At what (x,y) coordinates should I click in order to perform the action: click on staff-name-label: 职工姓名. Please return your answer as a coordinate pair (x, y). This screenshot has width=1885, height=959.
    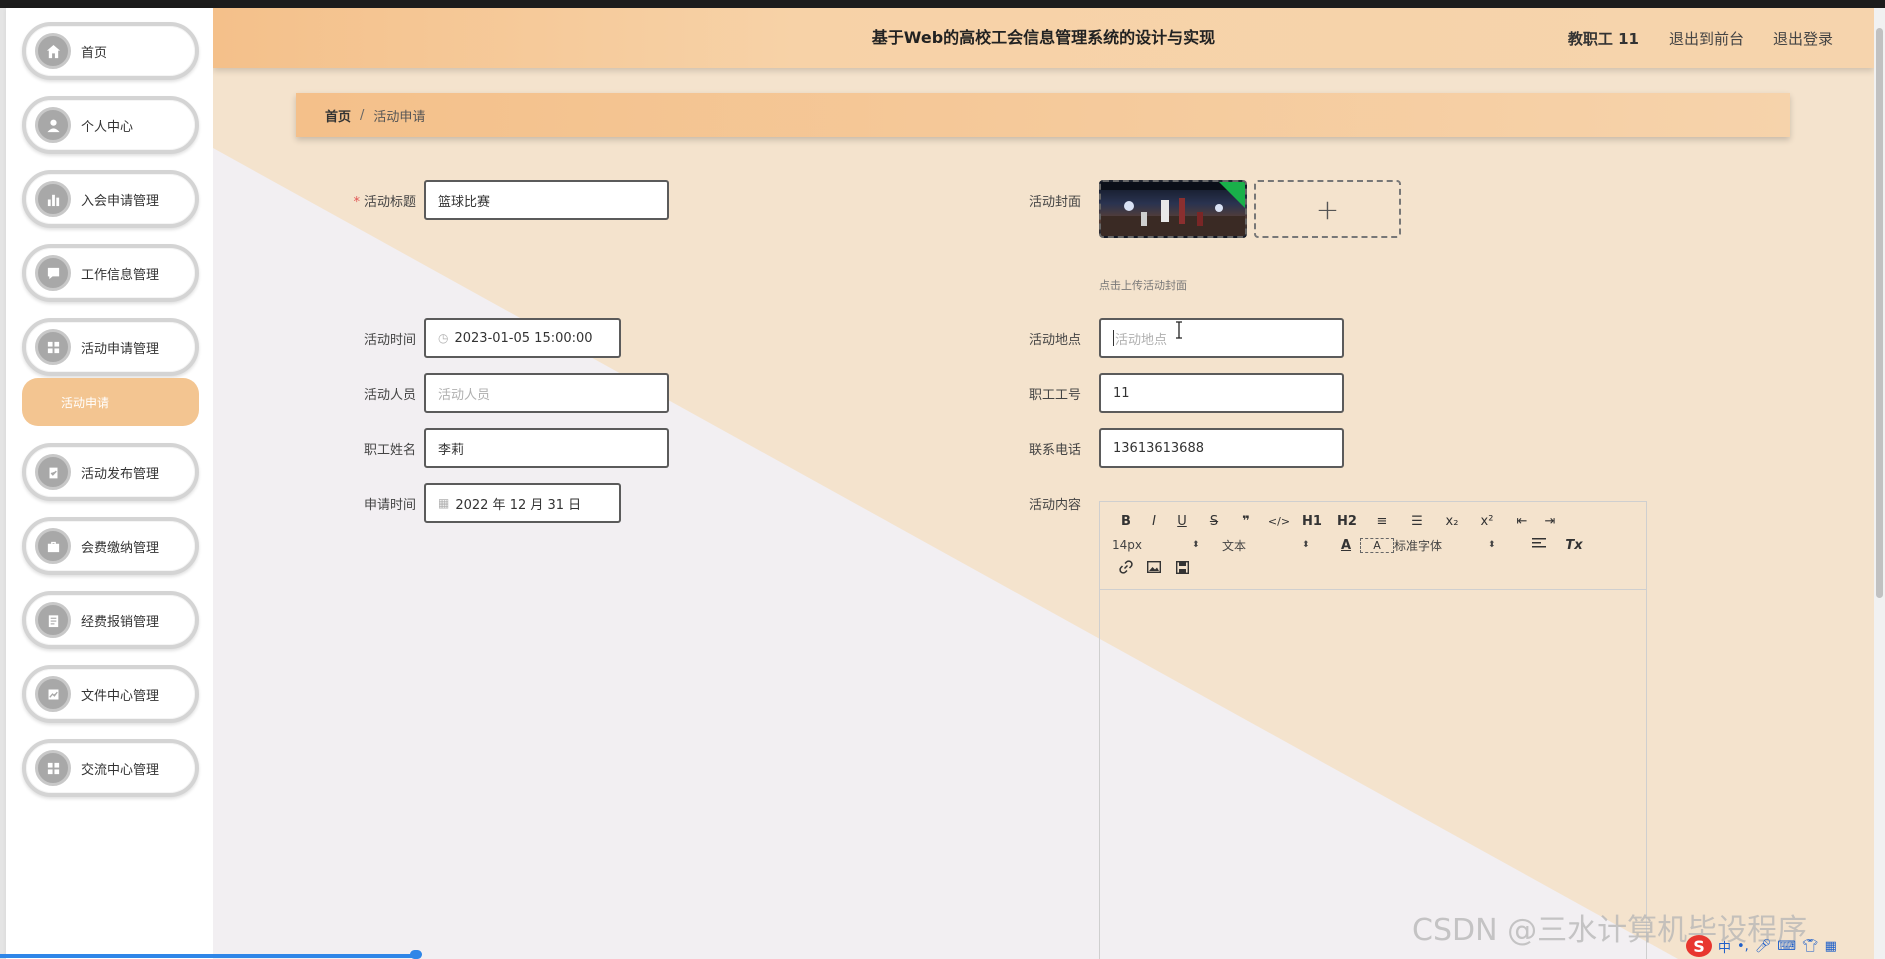
    Looking at the image, I should click on (389, 450).